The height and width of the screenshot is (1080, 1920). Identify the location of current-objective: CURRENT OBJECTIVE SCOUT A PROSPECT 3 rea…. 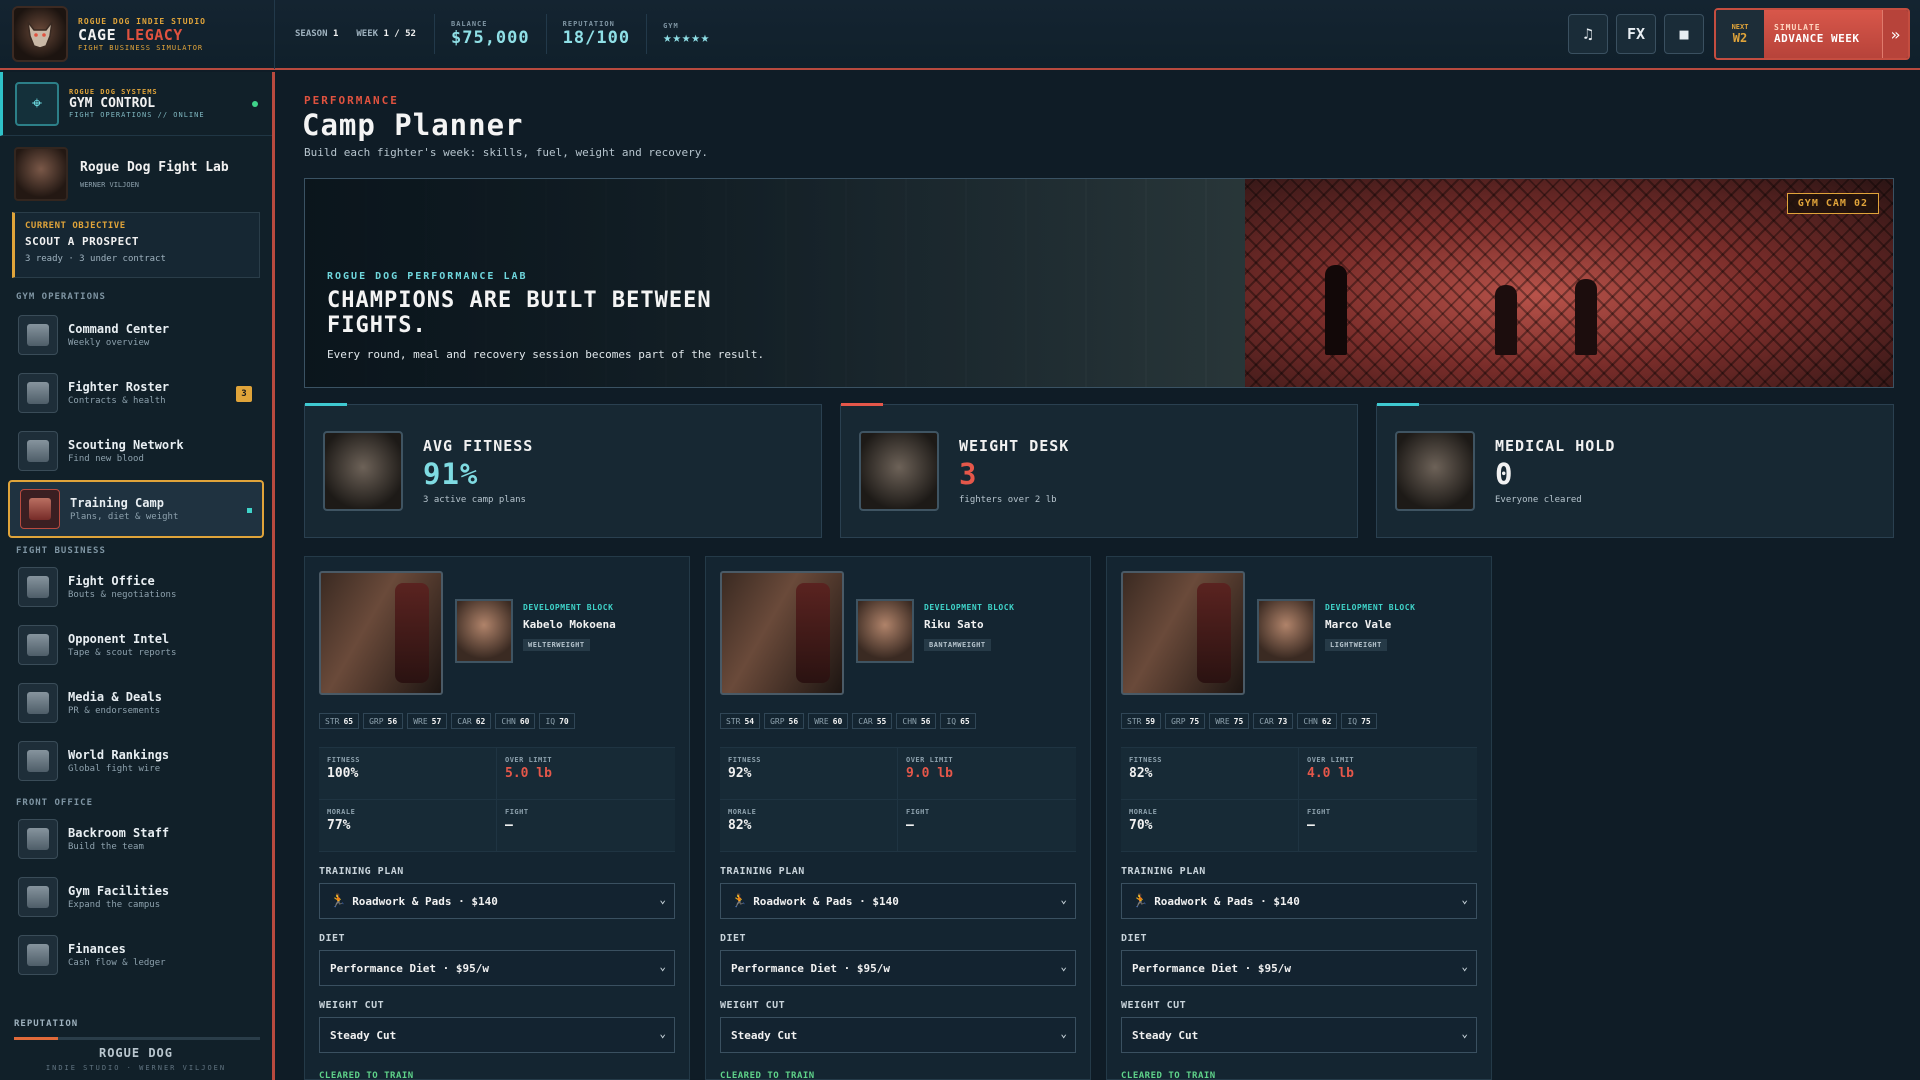
(136, 245).